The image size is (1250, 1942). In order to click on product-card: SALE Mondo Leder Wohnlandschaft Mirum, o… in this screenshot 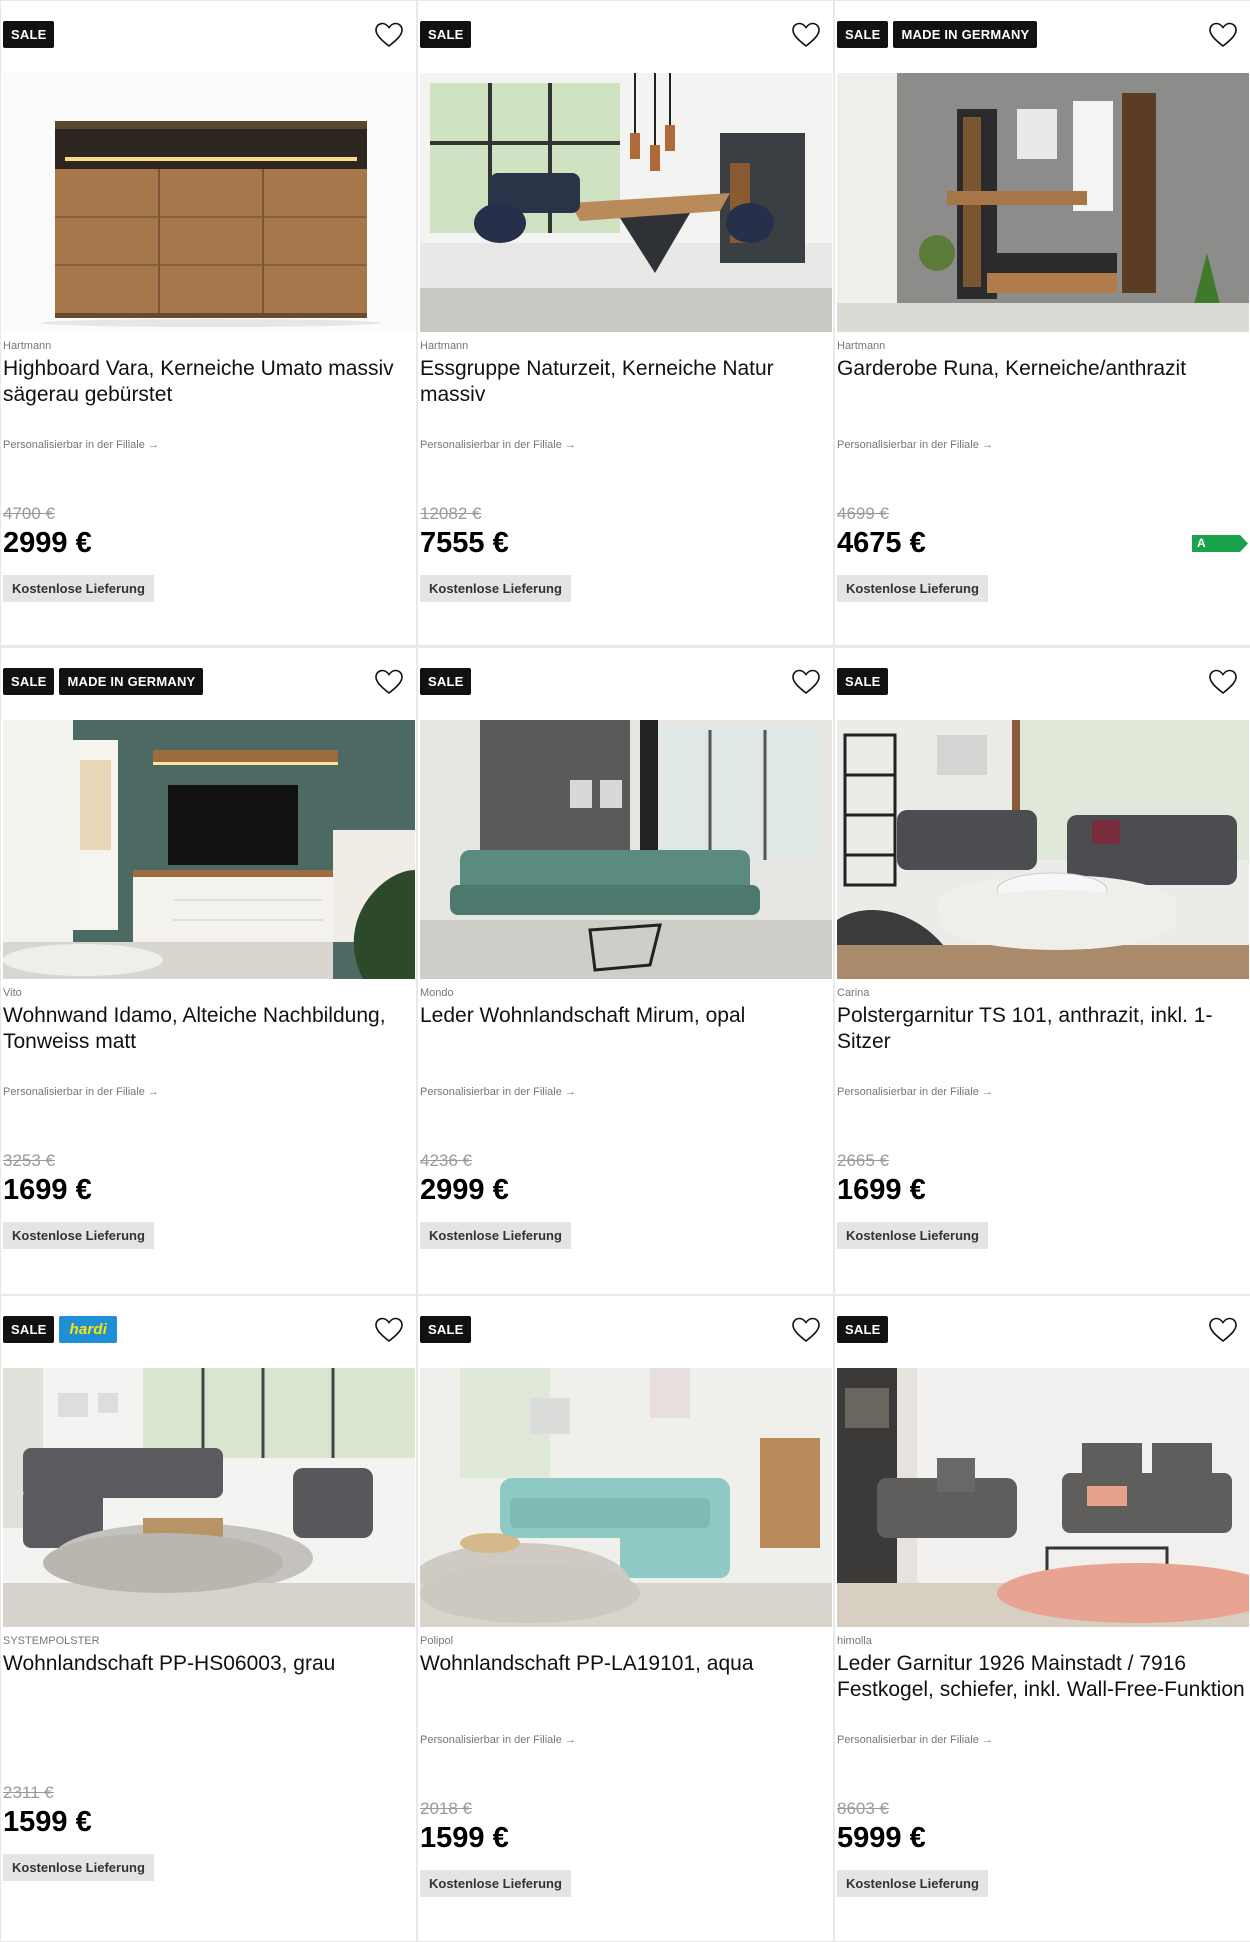, I will do `click(625, 971)`.